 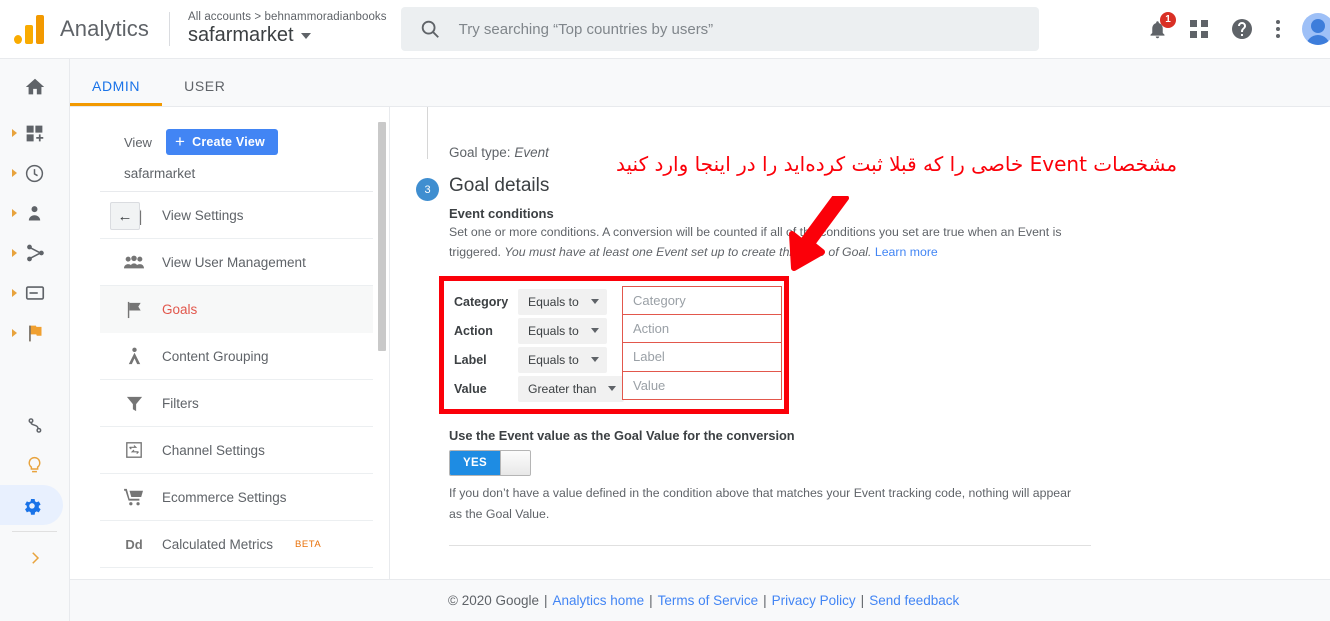 I want to click on value-operator-select: Greater than, so click(x=571, y=388).